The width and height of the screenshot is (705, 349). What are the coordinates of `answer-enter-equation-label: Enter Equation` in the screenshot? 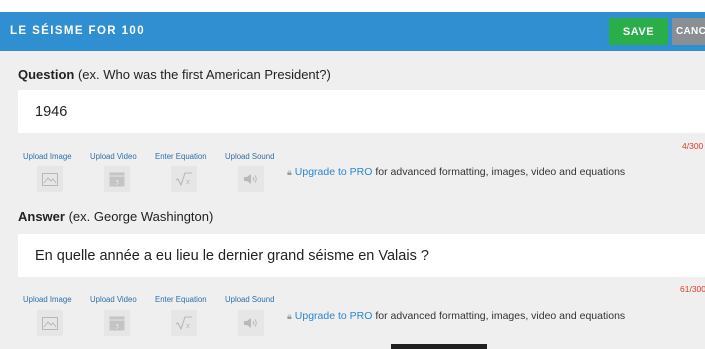 It's located at (181, 299).